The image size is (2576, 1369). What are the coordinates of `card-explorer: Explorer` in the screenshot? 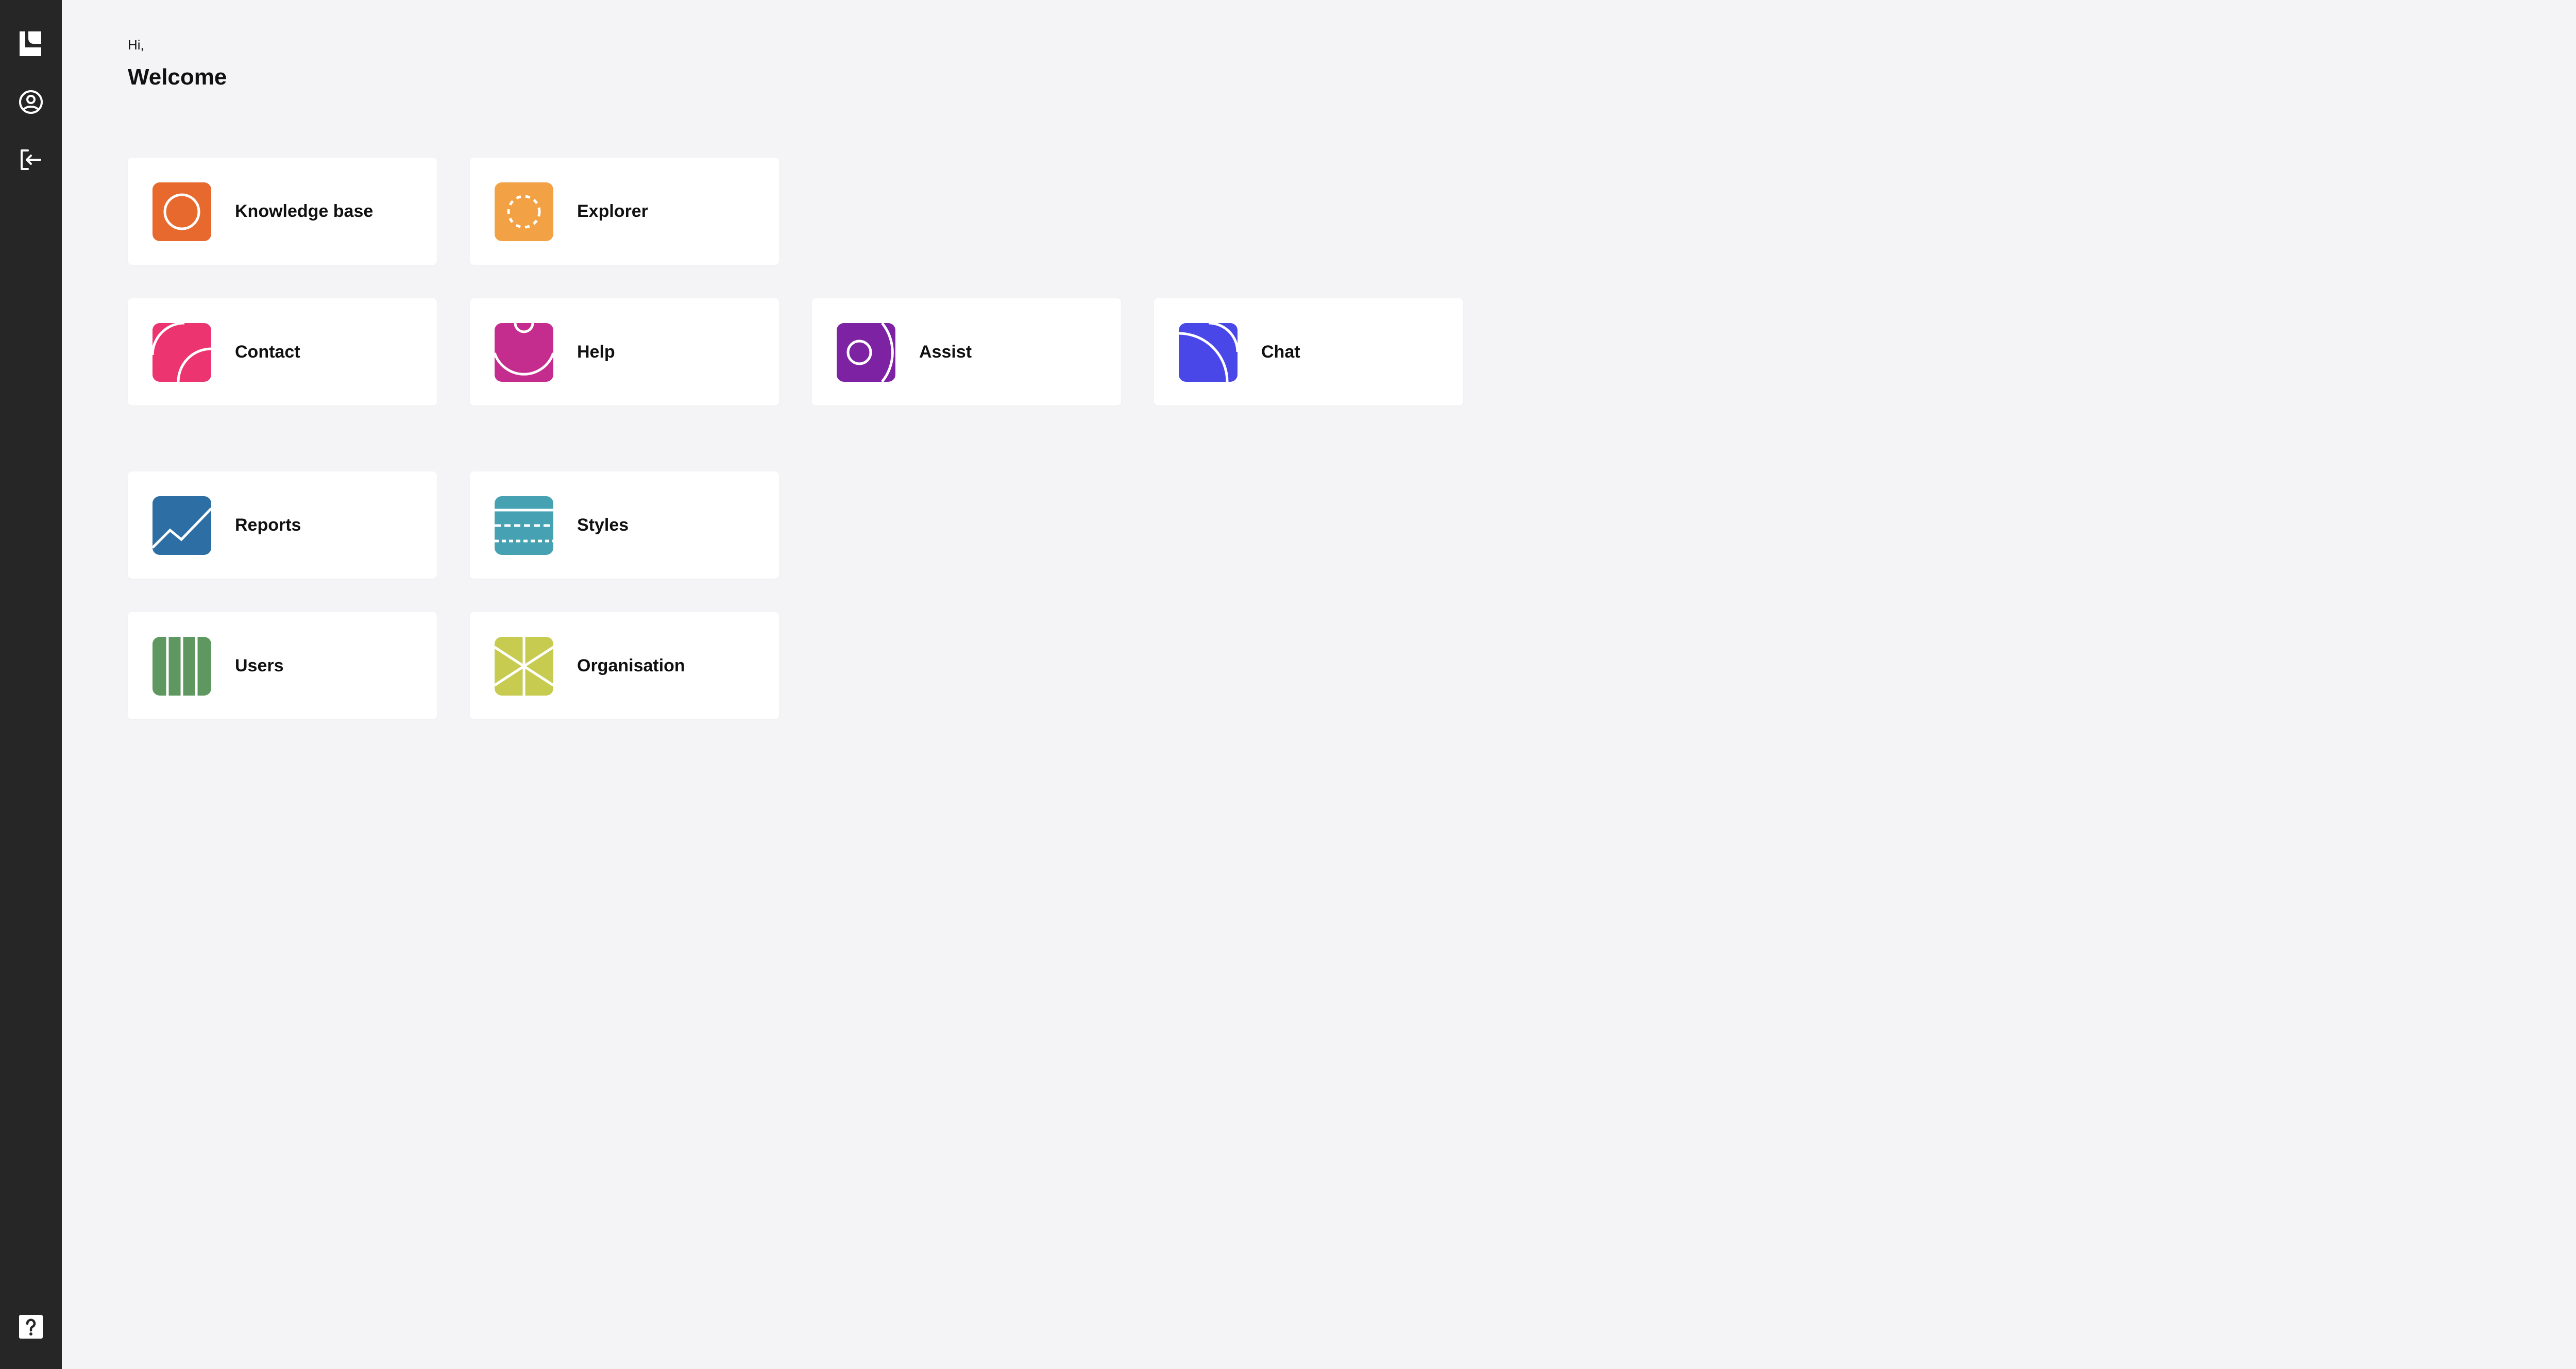 It's located at (624, 211).